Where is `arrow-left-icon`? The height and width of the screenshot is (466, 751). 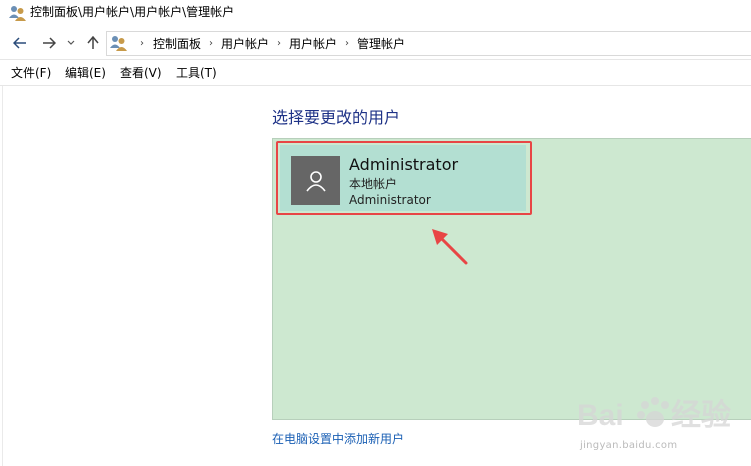
arrow-left-icon is located at coordinates (19, 43).